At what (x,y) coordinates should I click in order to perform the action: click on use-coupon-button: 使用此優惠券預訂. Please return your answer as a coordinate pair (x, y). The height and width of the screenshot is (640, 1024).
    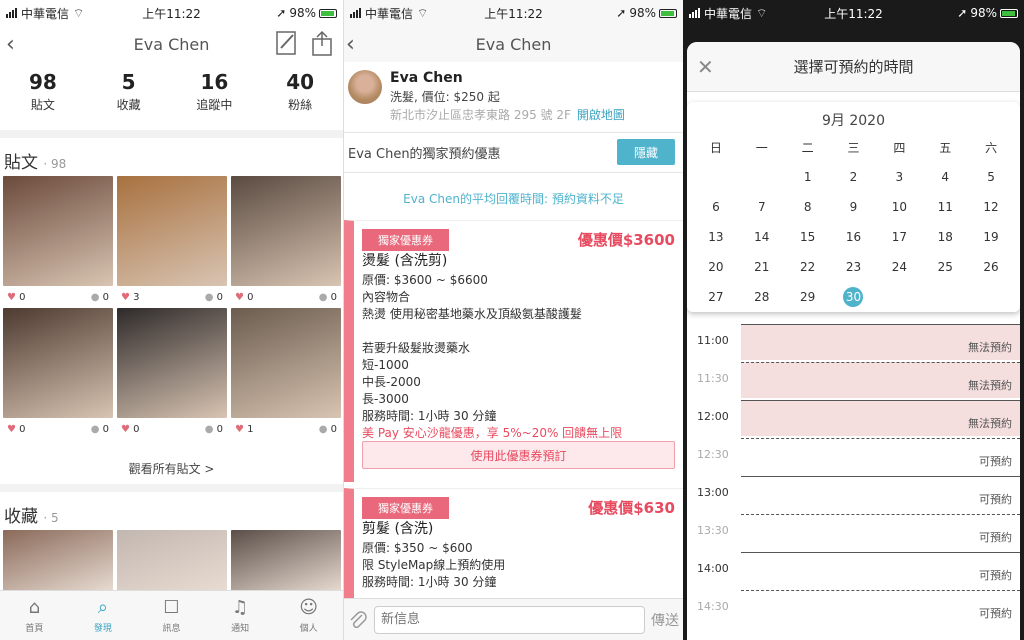
    Looking at the image, I should click on (518, 455).